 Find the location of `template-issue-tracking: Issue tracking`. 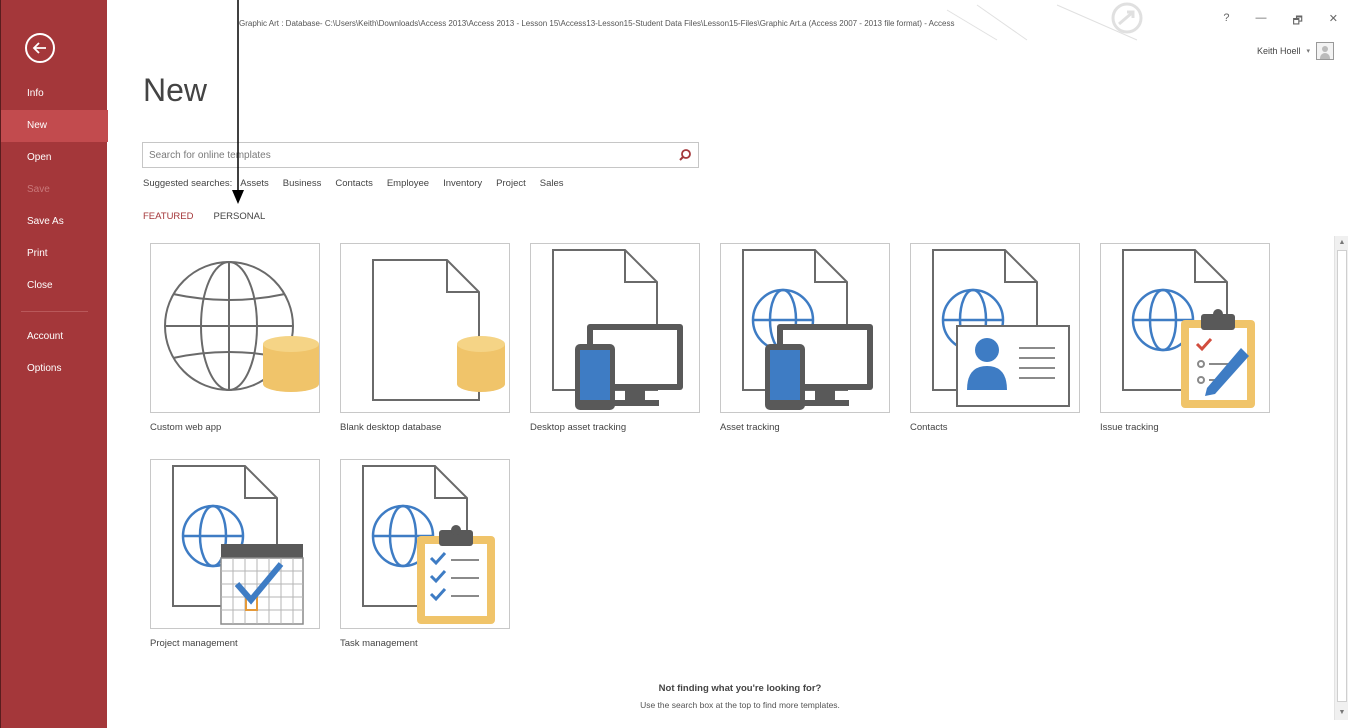

template-issue-tracking: Issue tracking is located at coordinates (1185, 338).